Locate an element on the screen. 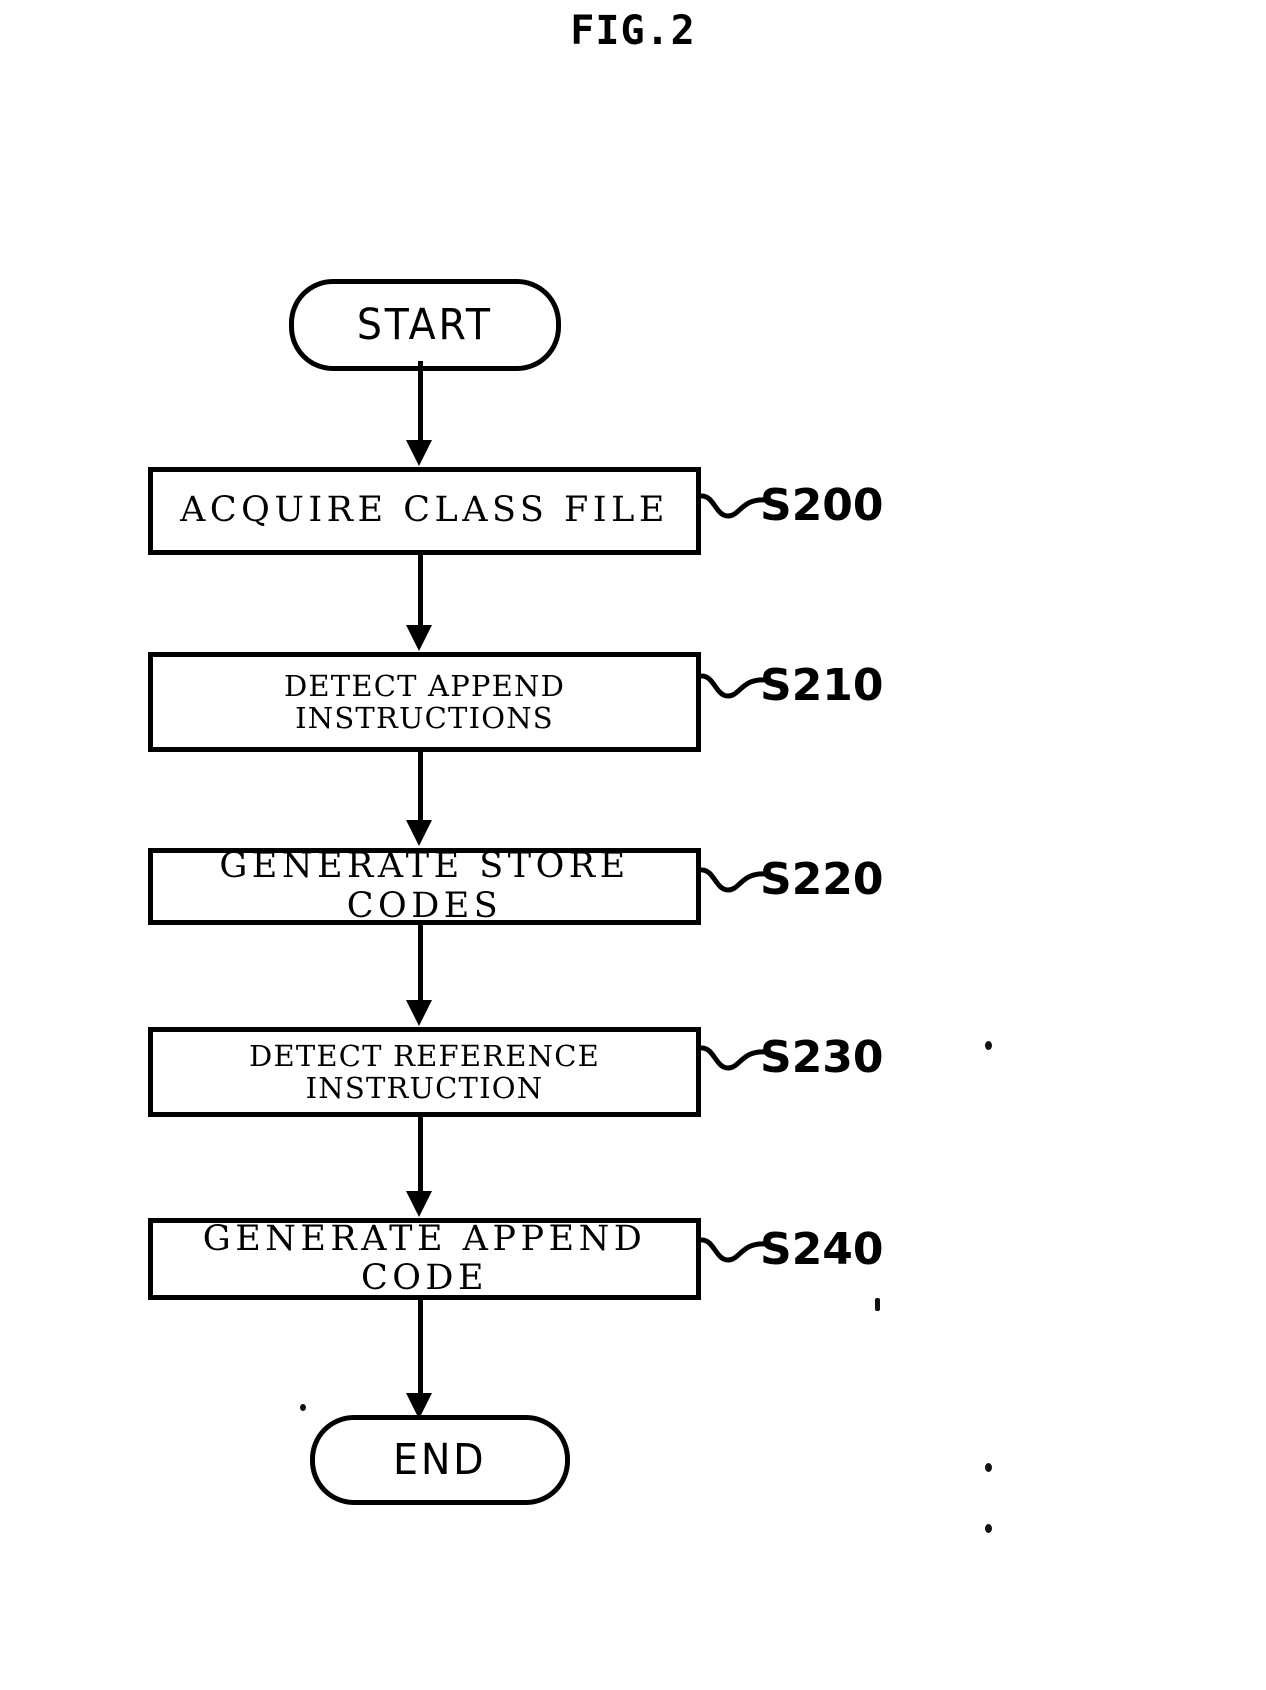  step-ref-s240: S240 is located at coordinates (822, 1249).